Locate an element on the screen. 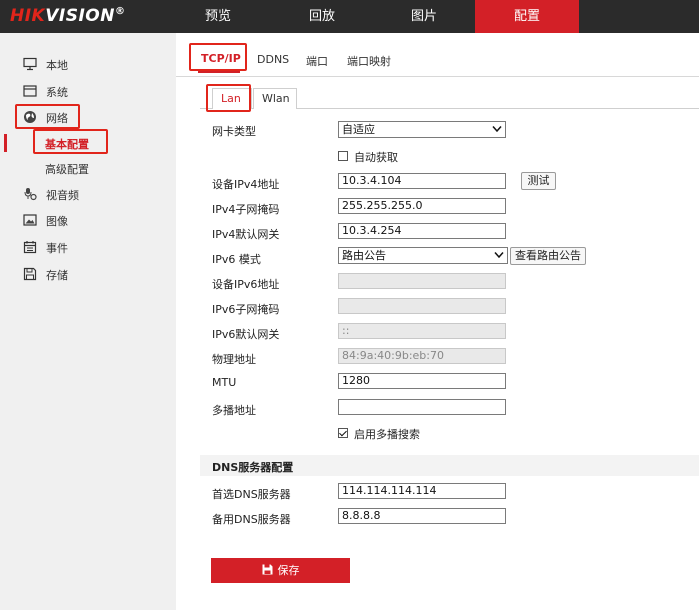  sidebar-item-image: 图像 is located at coordinates (88, 220).